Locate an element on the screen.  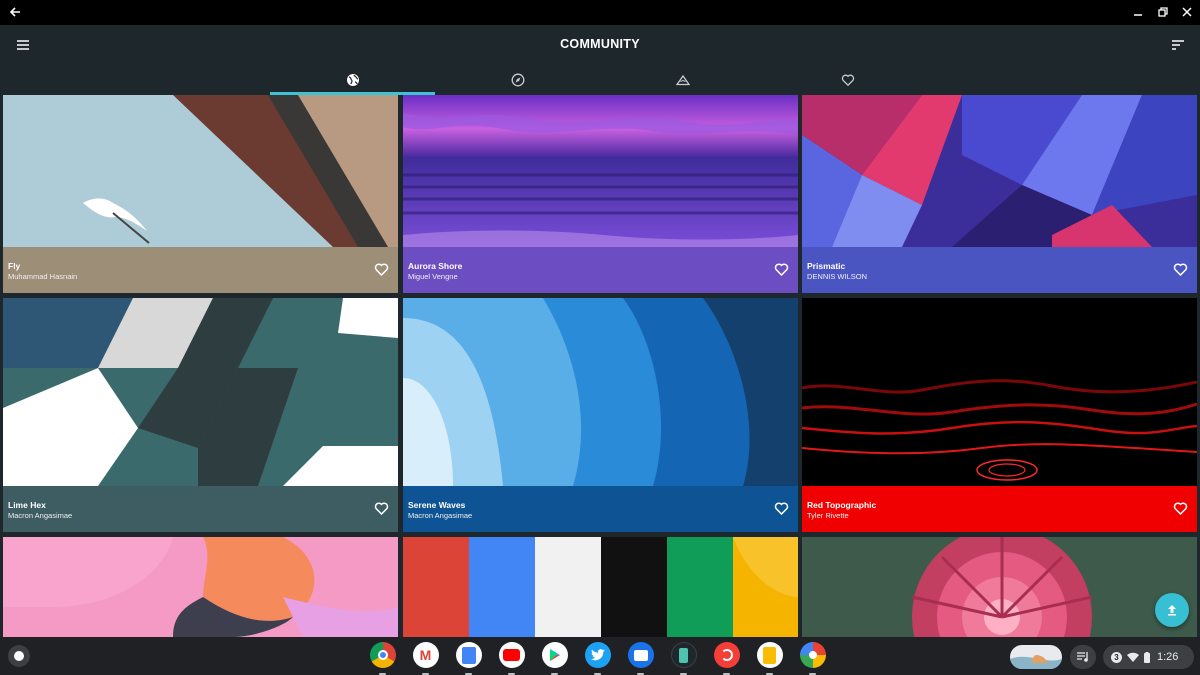
notification-count-badge: 3 is located at coordinates (1116, 657).